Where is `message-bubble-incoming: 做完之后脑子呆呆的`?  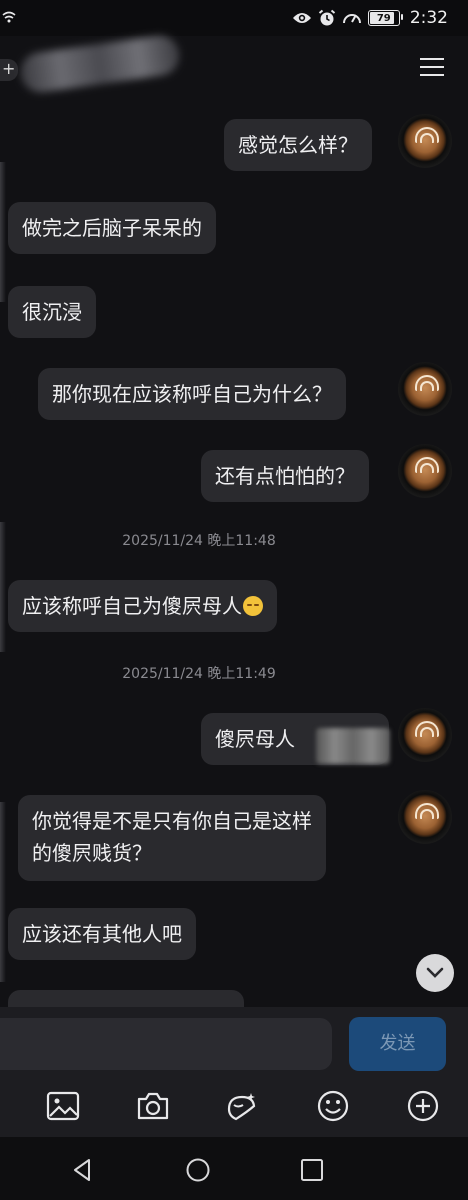 message-bubble-incoming: 做完之后脑子呆呆的 is located at coordinates (112, 228).